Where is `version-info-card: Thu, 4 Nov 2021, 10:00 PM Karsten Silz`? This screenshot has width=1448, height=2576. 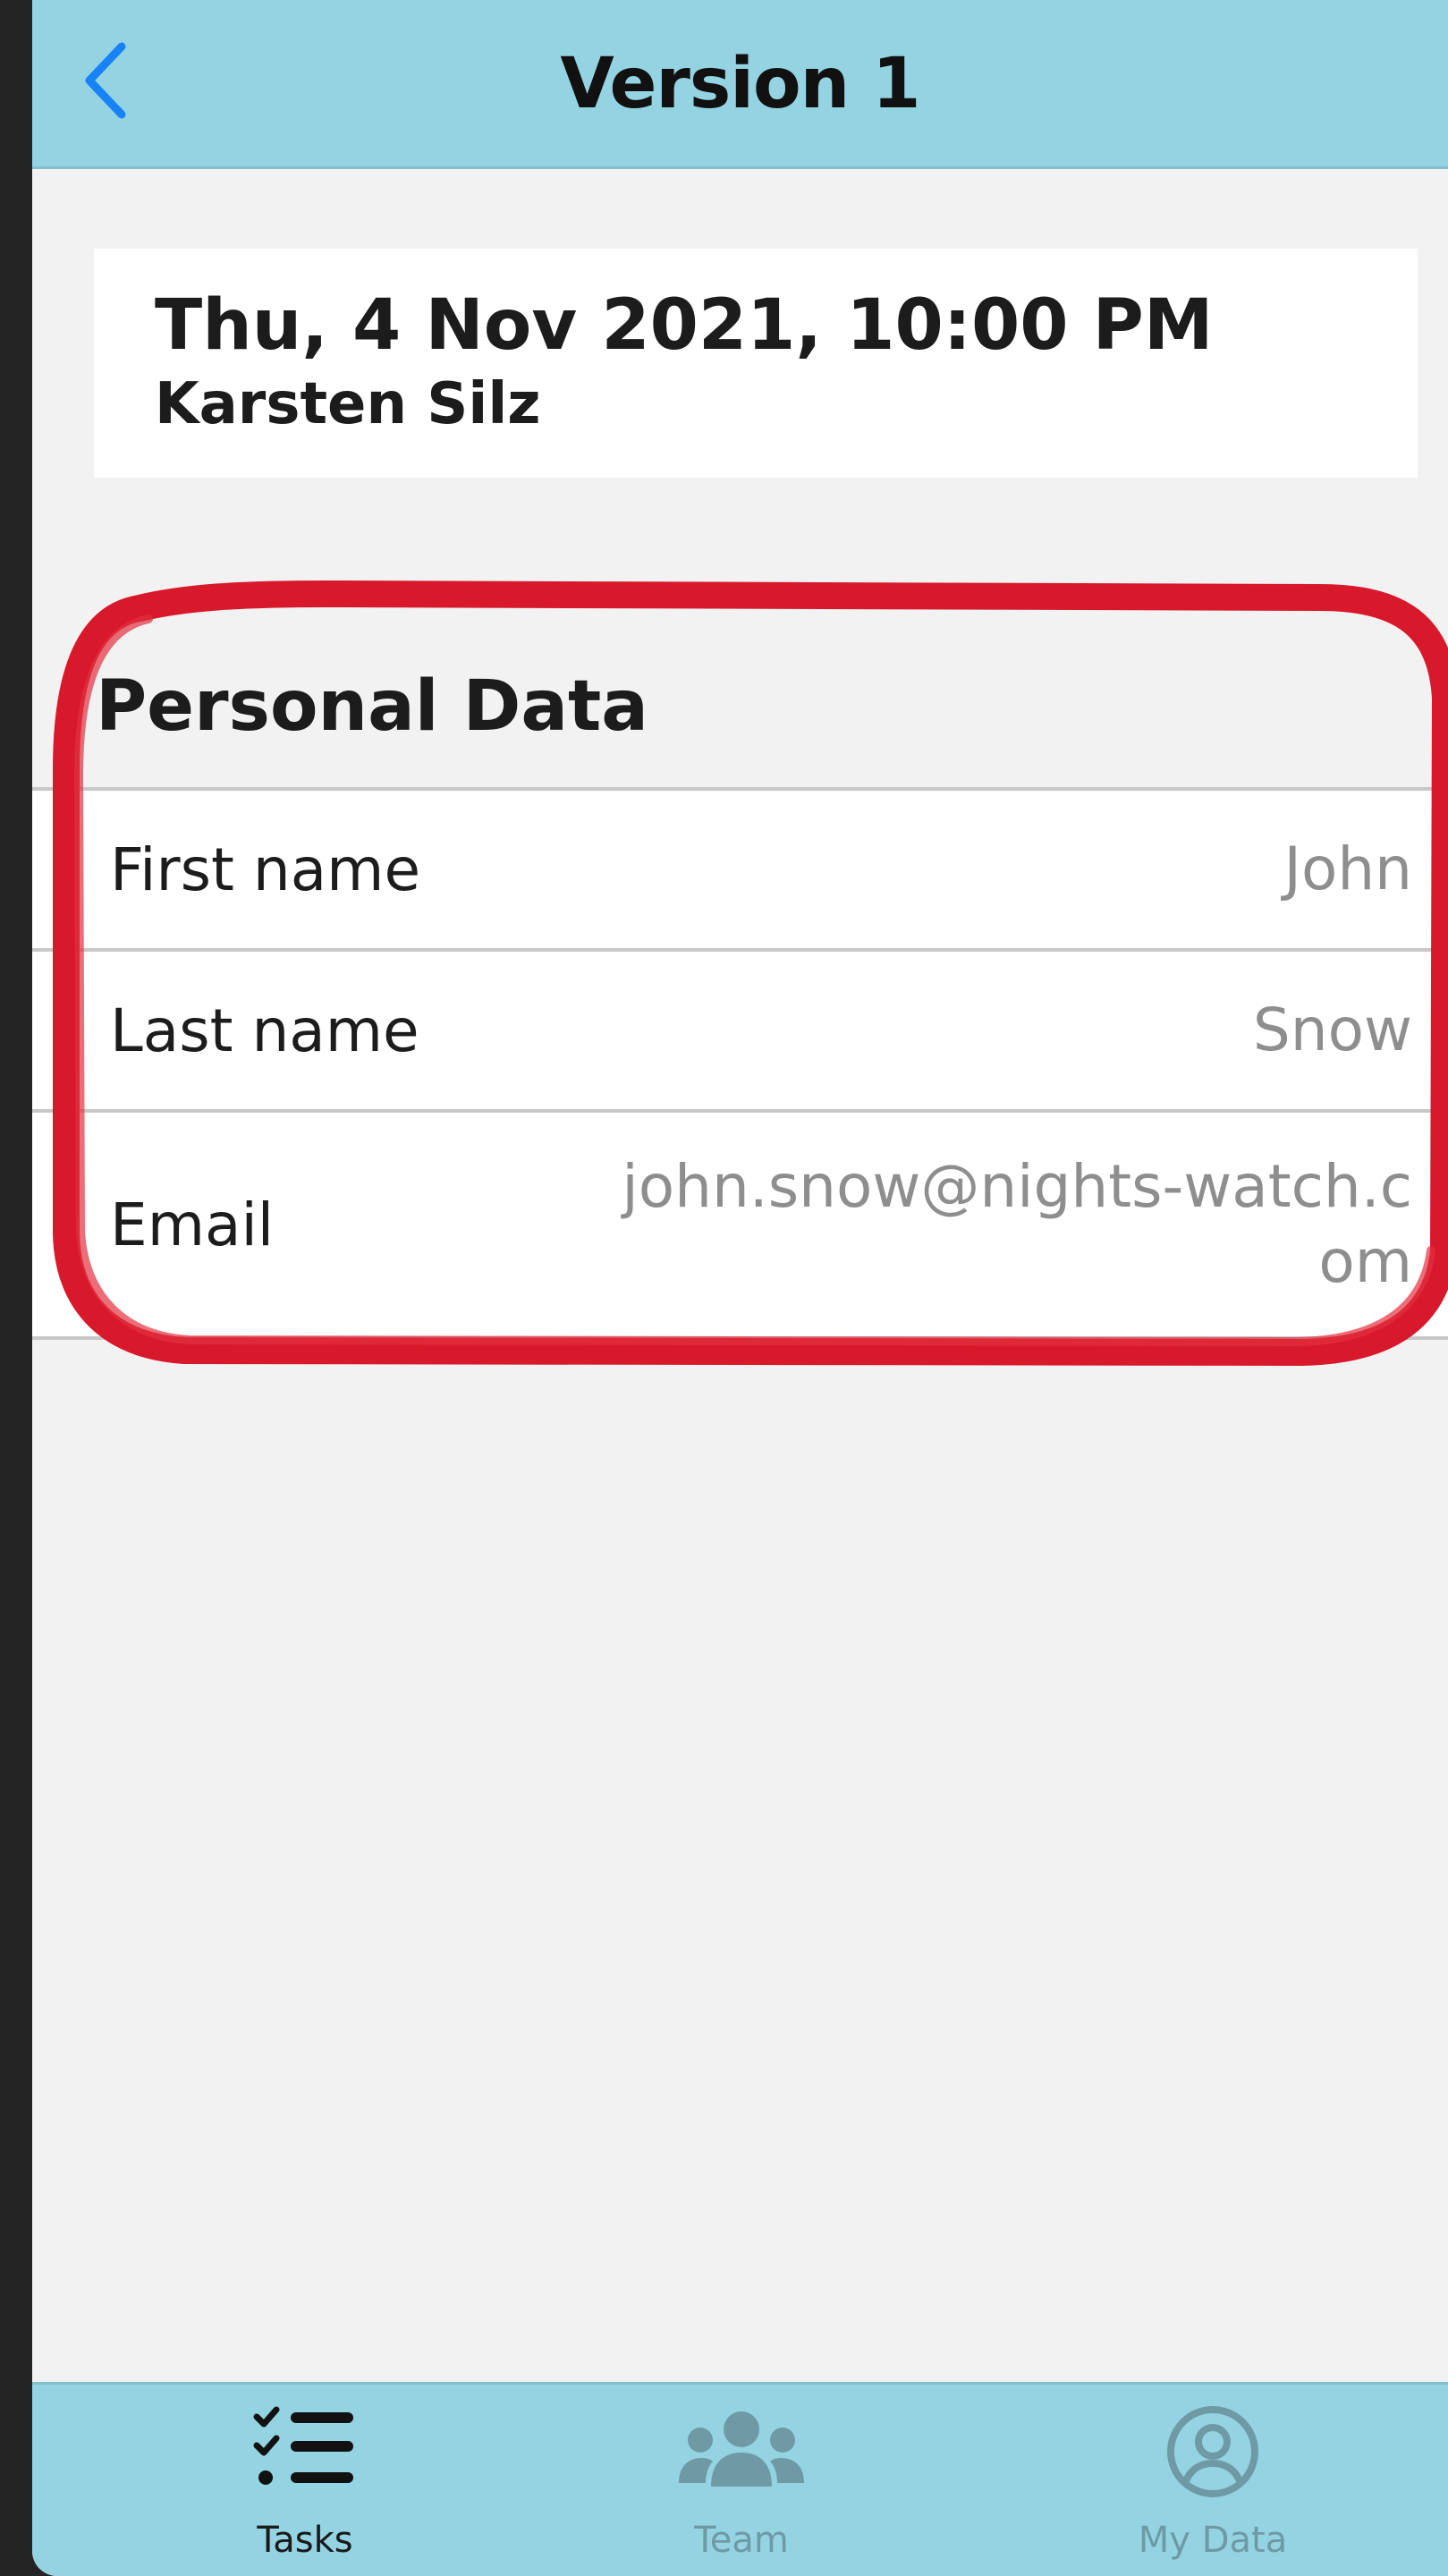
version-info-card: Thu, 4 Nov 2021, 10:00 PM Karsten Silz is located at coordinates (756, 363).